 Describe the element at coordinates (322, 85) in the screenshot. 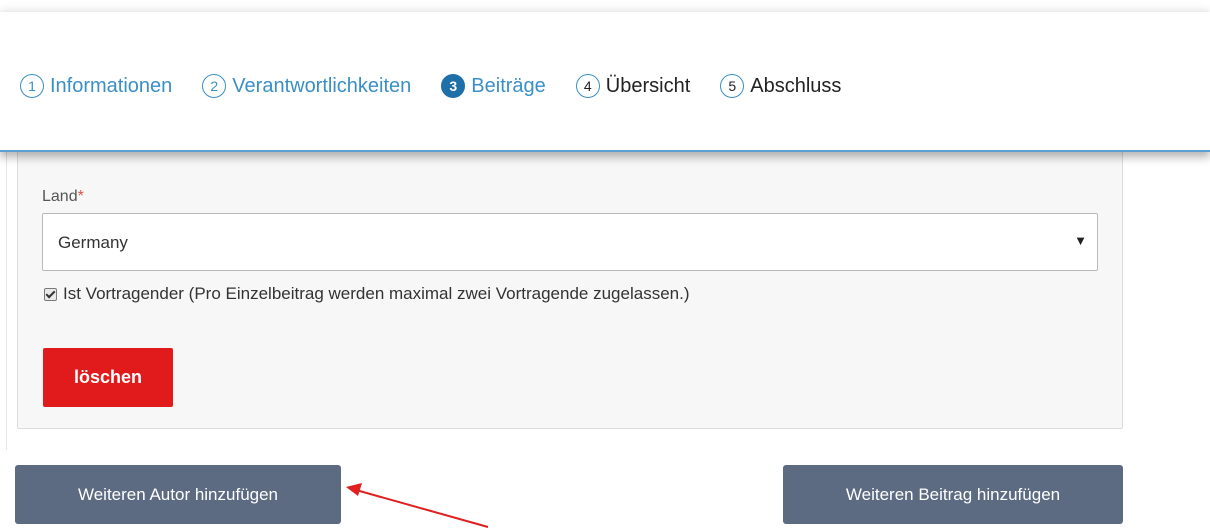

I see `step-label: Verantwortlichkeiten` at that location.